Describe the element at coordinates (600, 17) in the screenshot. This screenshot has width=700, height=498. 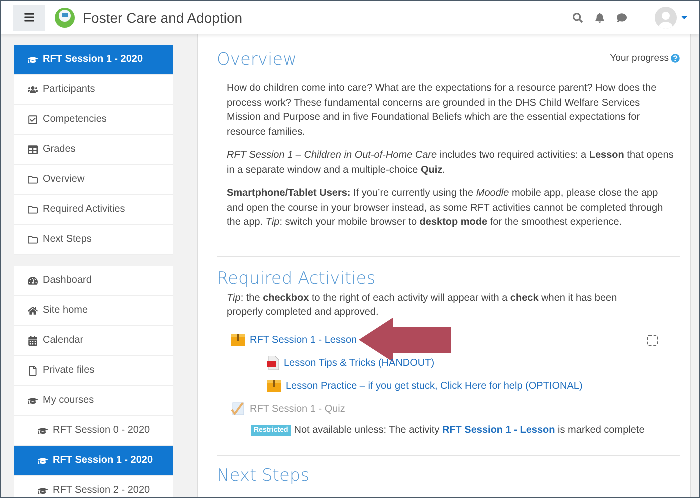
I see `bell-icon` at that location.